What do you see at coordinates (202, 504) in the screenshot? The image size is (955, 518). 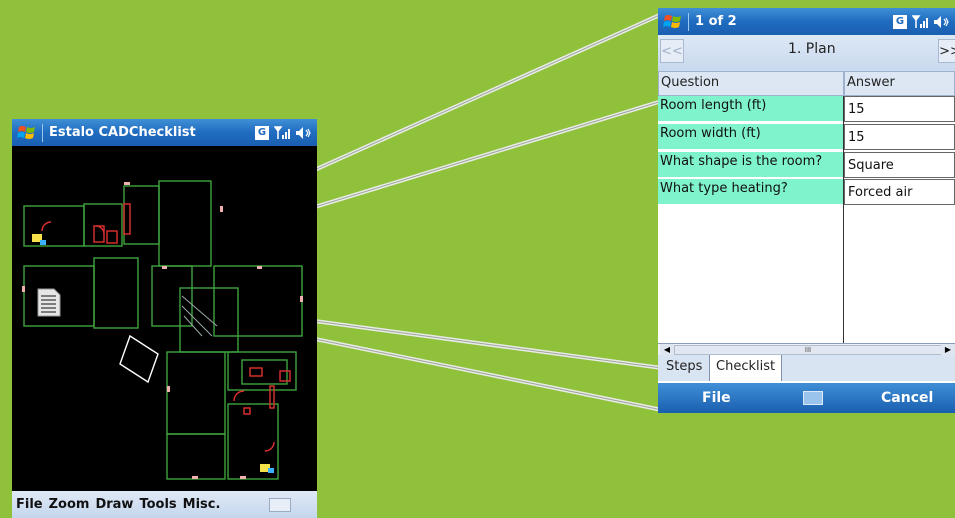 I see `menu-misc: Misc.` at bounding box center [202, 504].